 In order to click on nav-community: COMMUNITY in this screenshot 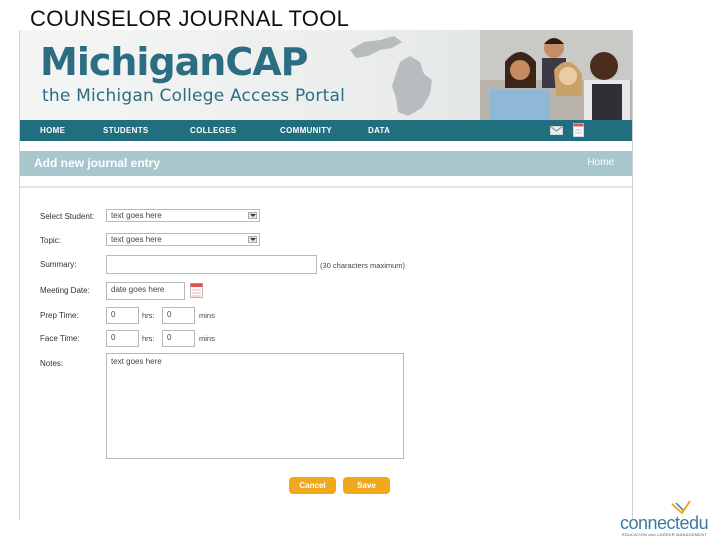, I will do `click(306, 130)`.